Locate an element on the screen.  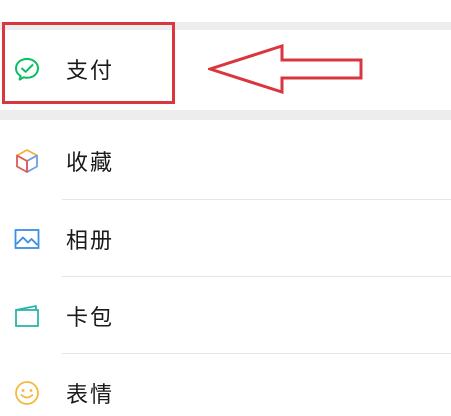
menu-item-favorites-label: 收藏 is located at coordinates (90, 163).